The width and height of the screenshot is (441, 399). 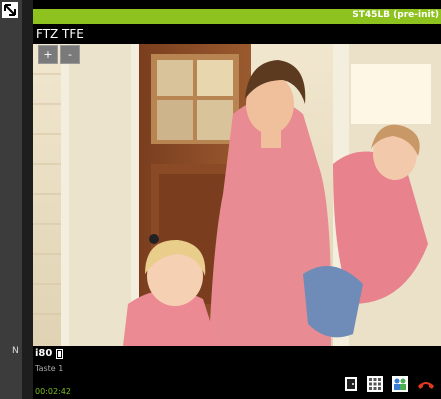 I want to click on device-status-text: ST45LB (pre-init), so click(x=395, y=15).